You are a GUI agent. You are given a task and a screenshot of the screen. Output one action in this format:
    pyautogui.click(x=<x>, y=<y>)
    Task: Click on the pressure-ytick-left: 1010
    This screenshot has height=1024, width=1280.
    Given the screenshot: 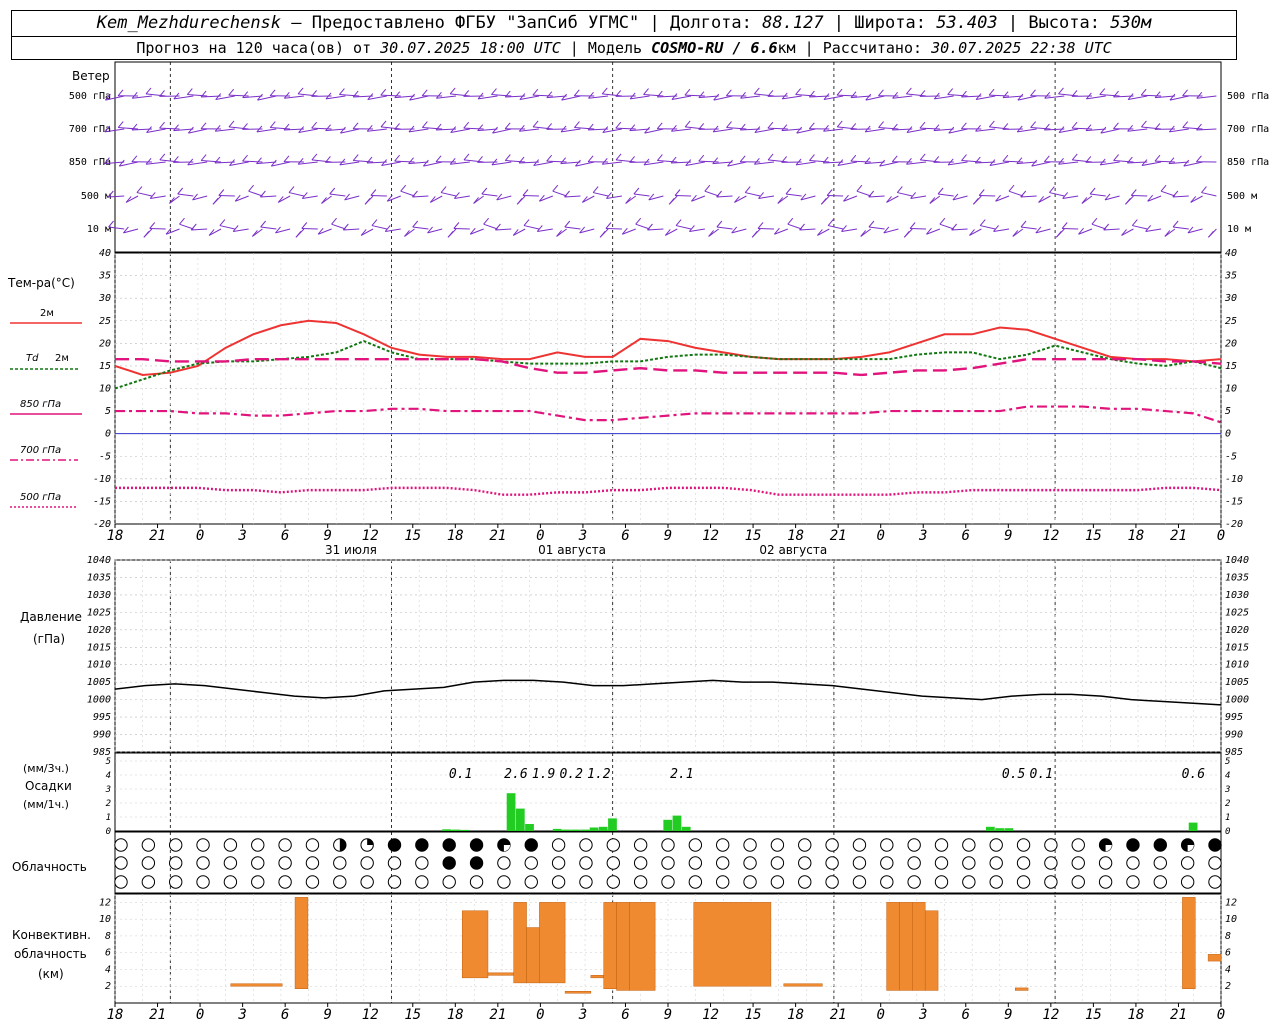 What is the action you would take?
    pyautogui.click(x=99, y=665)
    